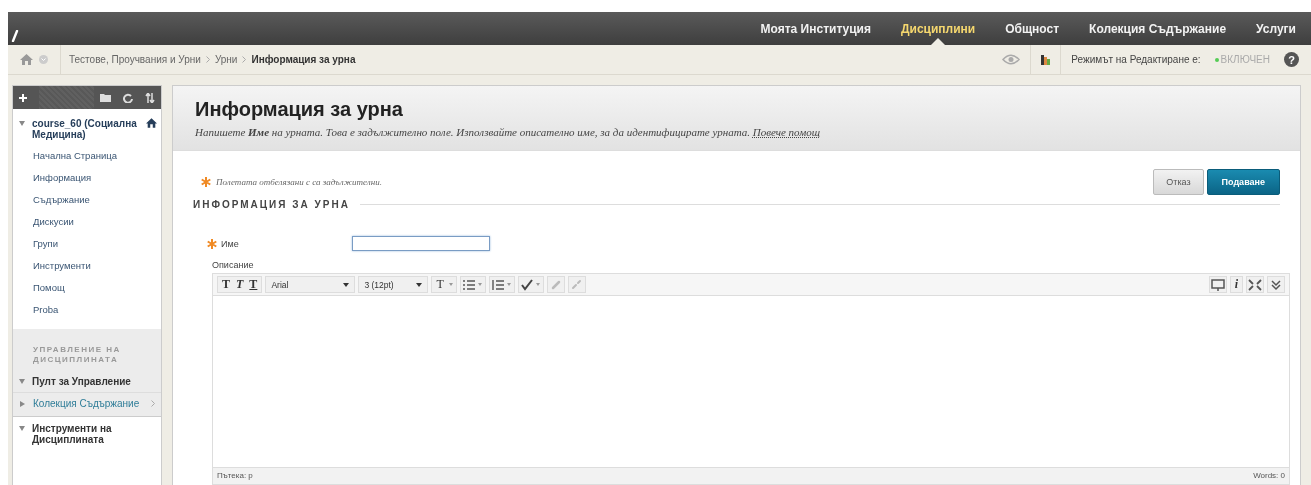 The height and width of the screenshot is (485, 1311). I want to click on fullscreen-icon, so click(1255, 284).